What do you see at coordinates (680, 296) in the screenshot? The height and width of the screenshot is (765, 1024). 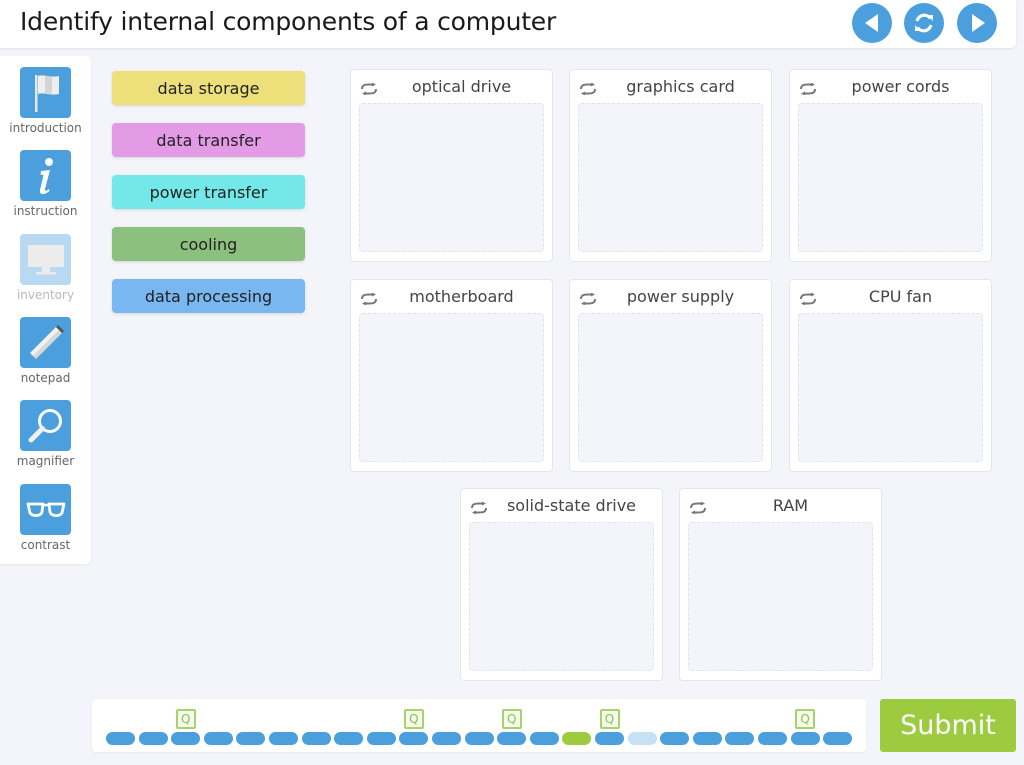 I see `card-label: power supply` at bounding box center [680, 296].